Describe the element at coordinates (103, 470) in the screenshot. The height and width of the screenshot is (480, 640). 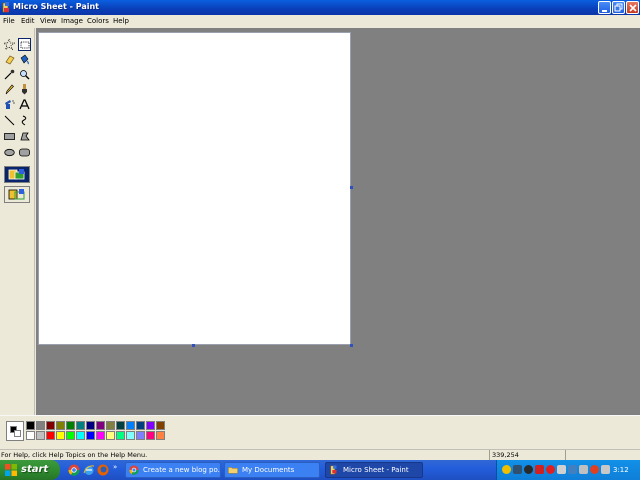
I see `firefox-quicklaunch-icon` at that location.